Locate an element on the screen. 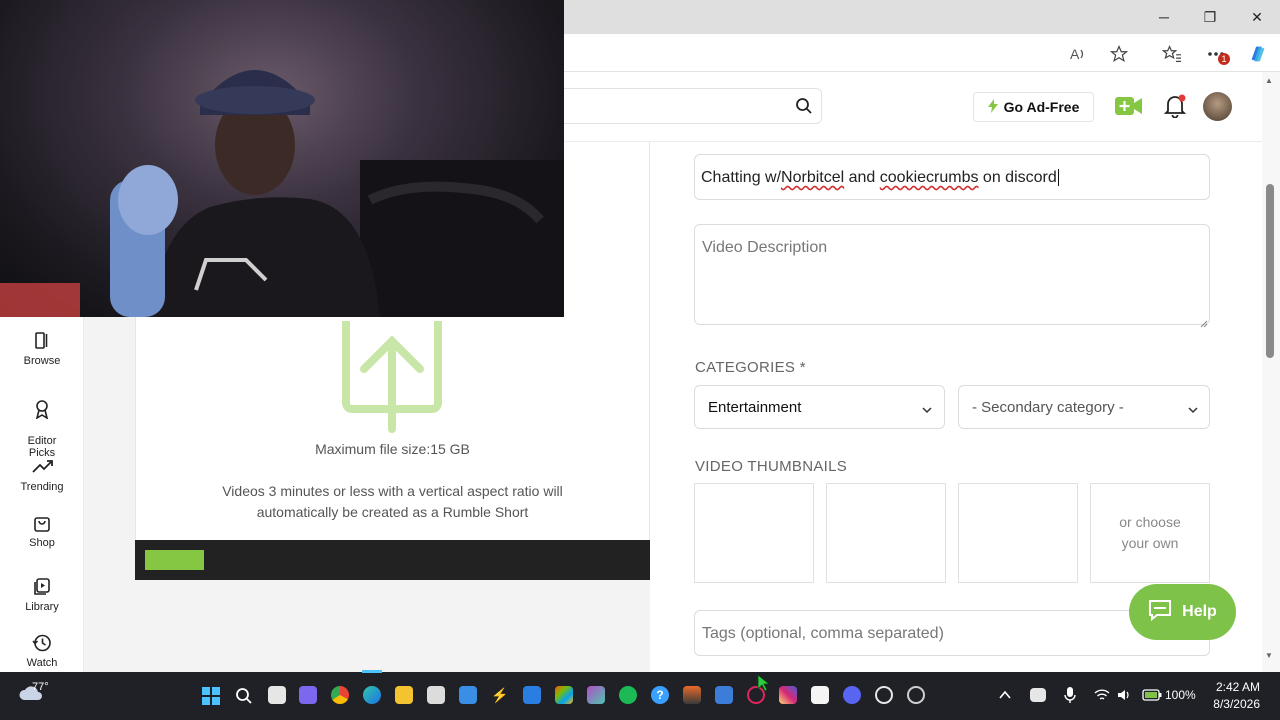 This screenshot has height=720, width=1280. go-adfree-label: Go Ad-Free is located at coordinates (1041, 107).